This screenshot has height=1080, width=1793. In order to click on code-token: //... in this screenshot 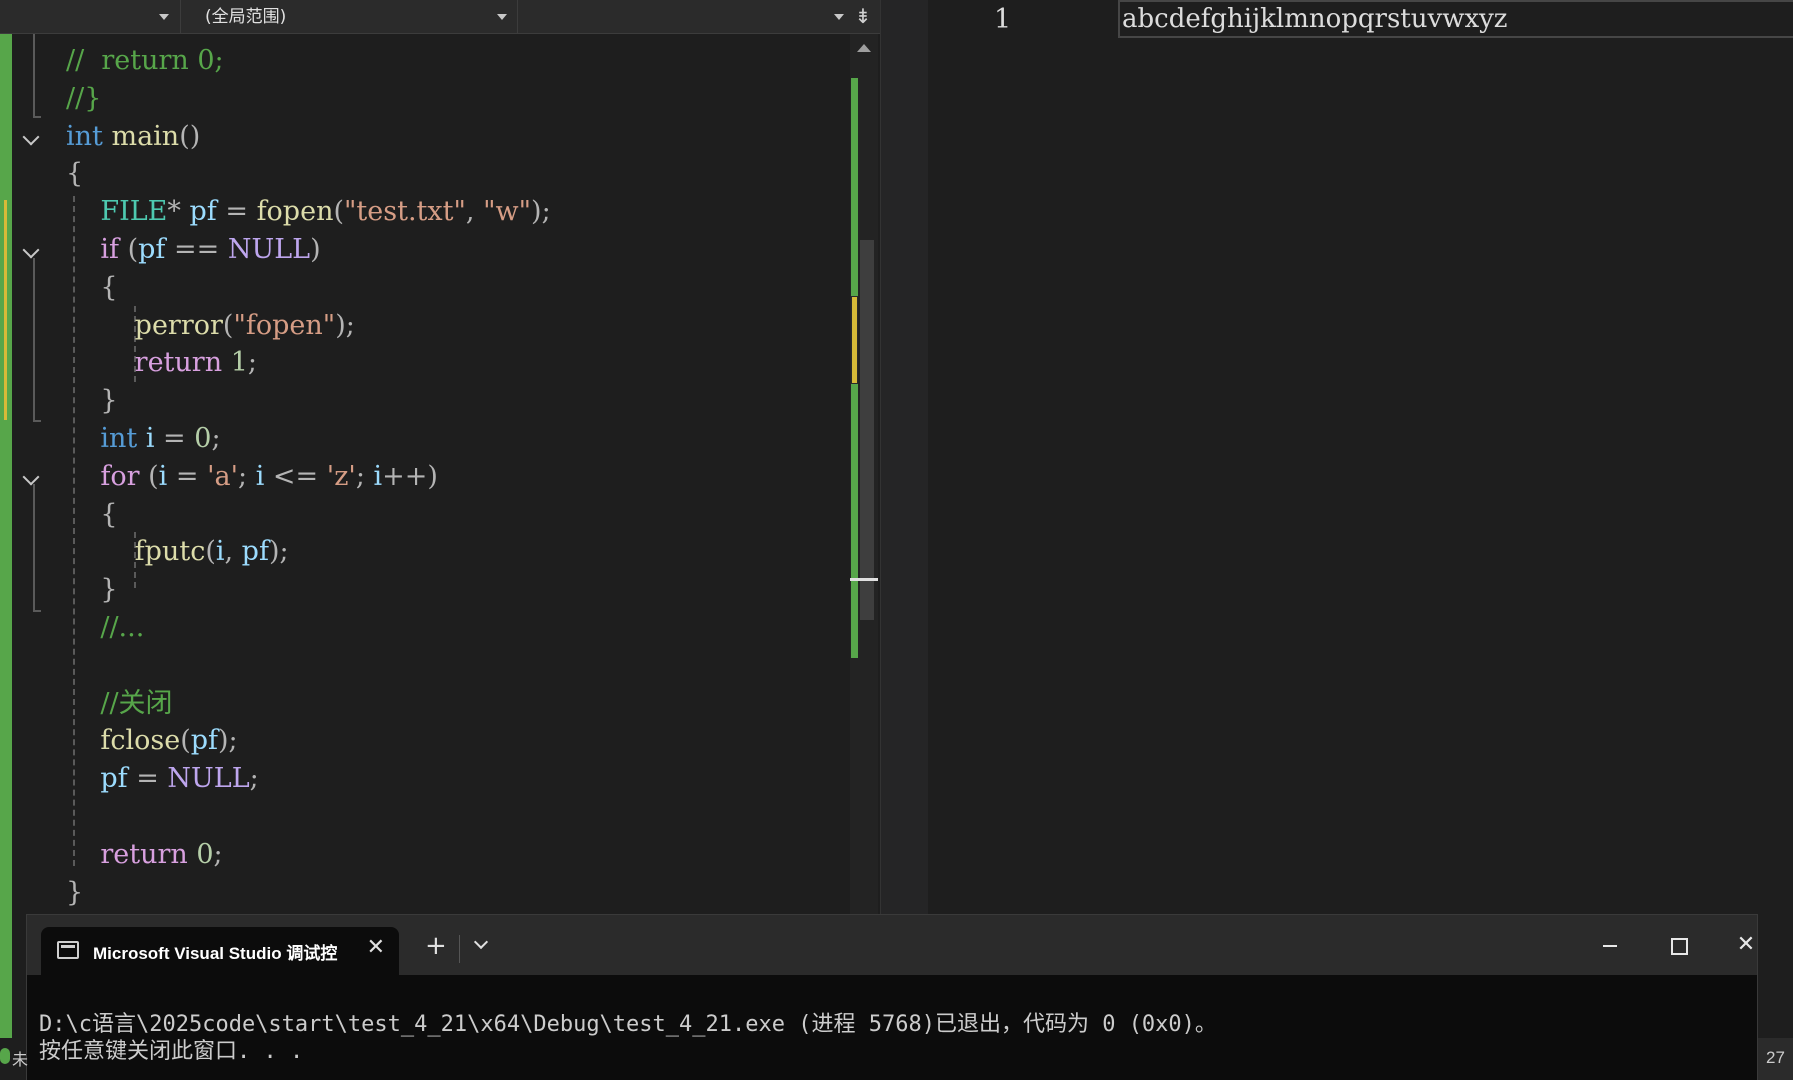, I will do `click(122, 627)`.